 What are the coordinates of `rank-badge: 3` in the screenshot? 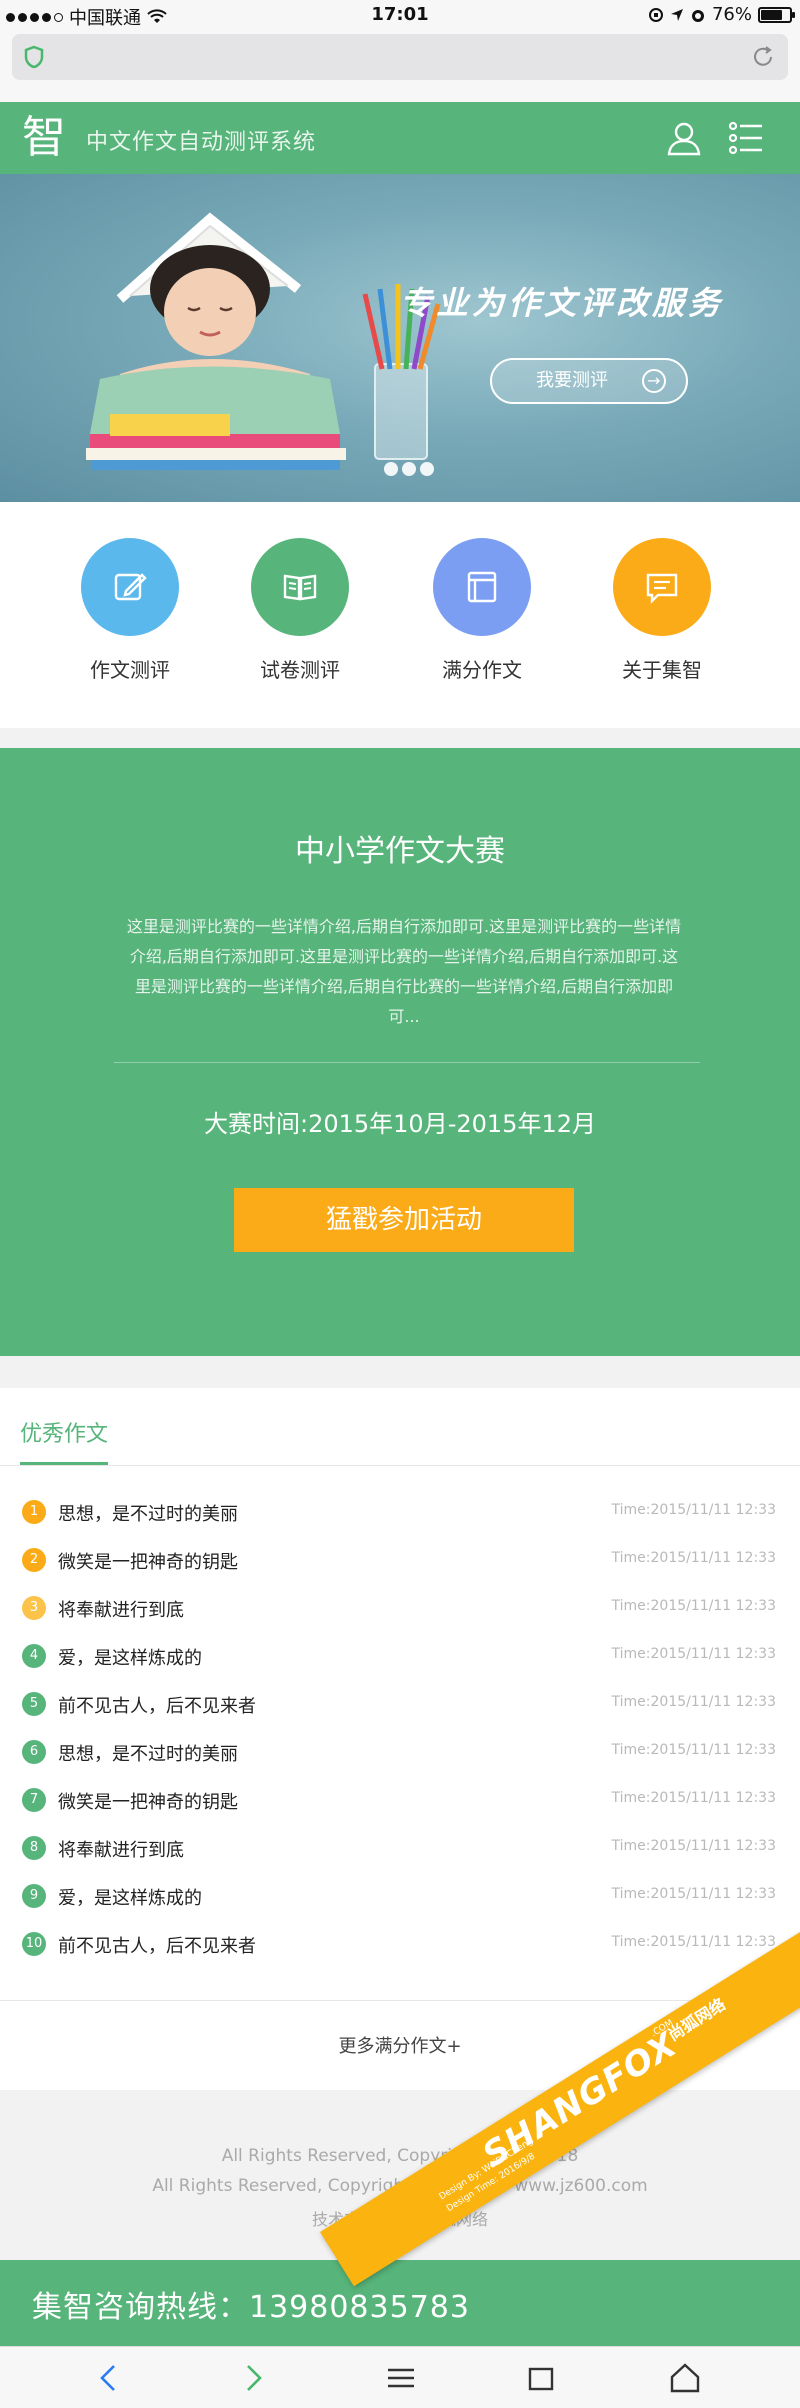 It's located at (34, 1608).